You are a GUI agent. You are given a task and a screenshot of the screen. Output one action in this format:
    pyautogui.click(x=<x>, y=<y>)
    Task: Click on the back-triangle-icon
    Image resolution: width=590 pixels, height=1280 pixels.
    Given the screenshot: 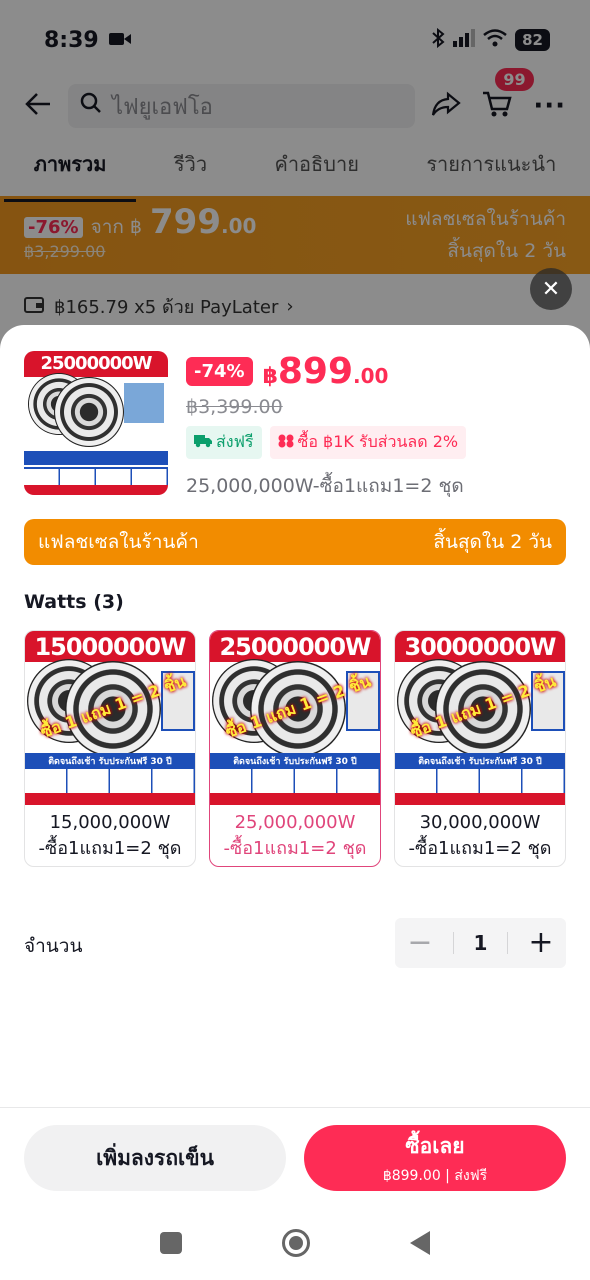 What is the action you would take?
    pyautogui.click(x=420, y=1242)
    